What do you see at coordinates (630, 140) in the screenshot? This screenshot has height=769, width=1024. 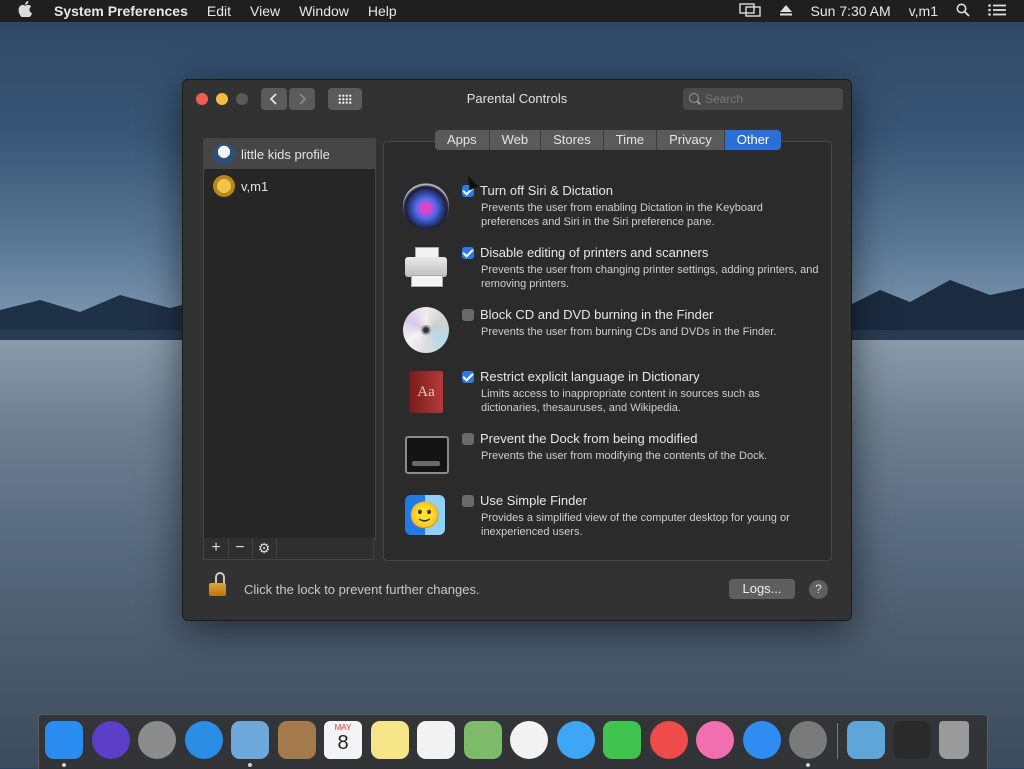 I see `tab-time: Time` at bounding box center [630, 140].